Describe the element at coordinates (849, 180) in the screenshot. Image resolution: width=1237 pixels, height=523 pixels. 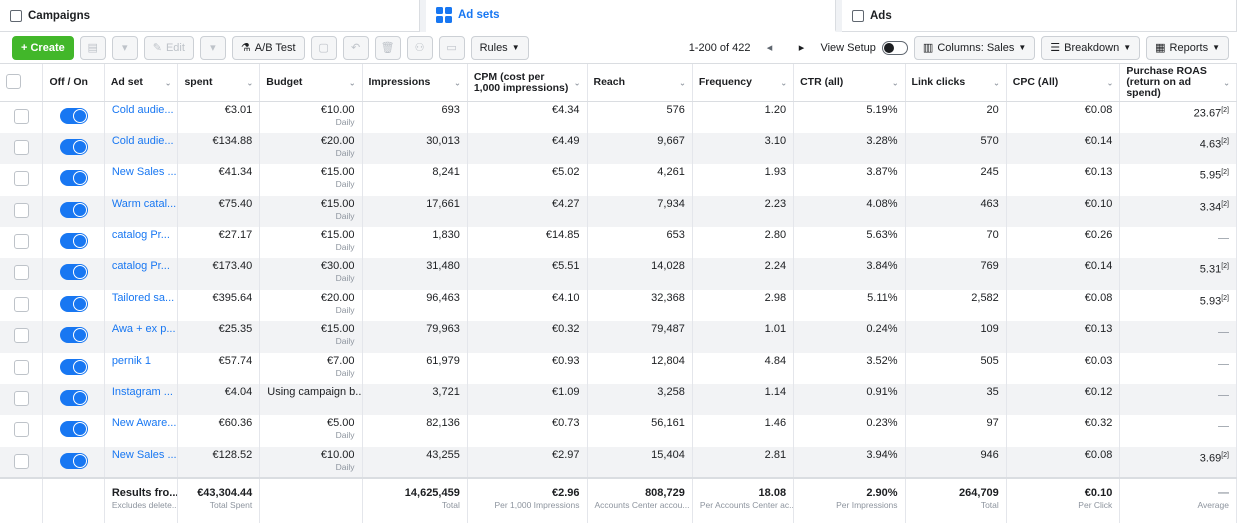
I see `ctr-cell: 3.87%` at that location.